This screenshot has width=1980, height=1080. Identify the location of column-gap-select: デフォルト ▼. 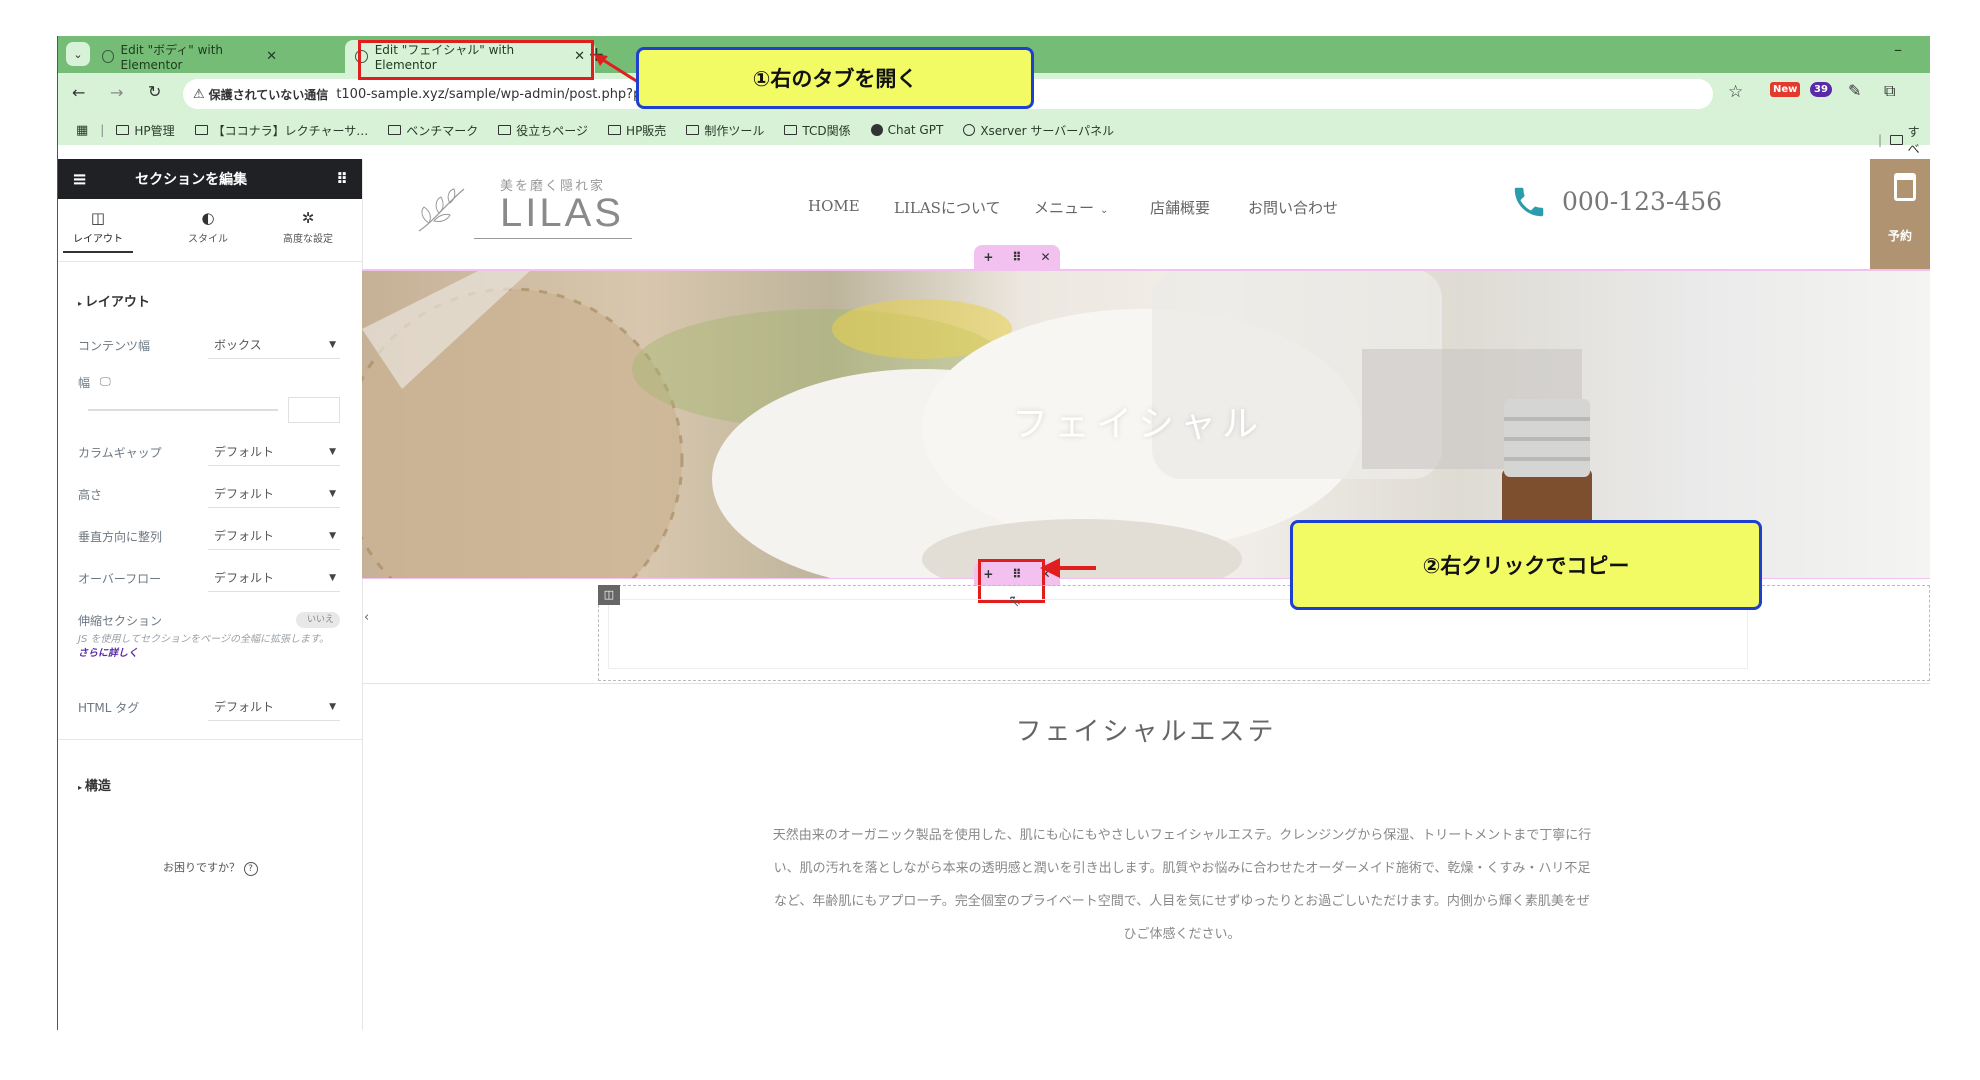
(274, 452).